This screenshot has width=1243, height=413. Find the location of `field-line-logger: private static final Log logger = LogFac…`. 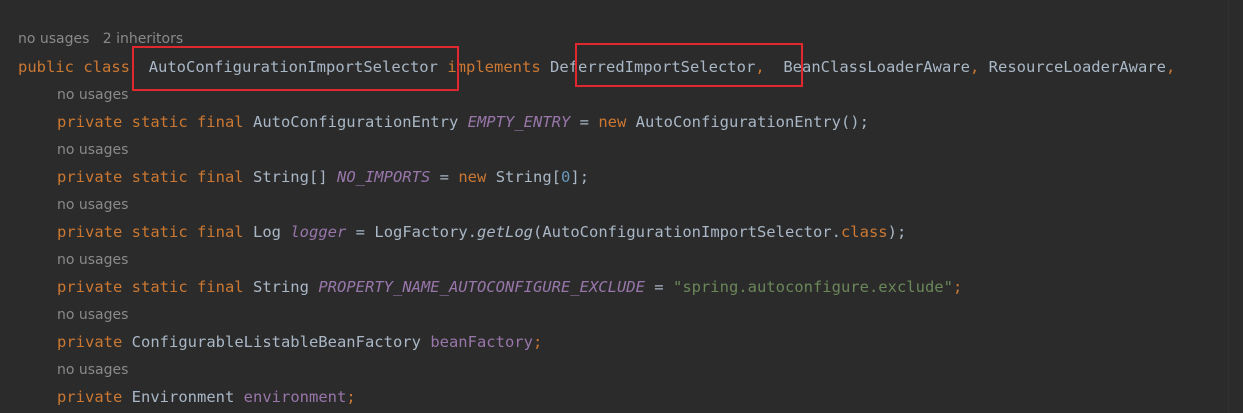

field-line-logger: private static final Log logger = LogFac… is located at coordinates (481, 232).